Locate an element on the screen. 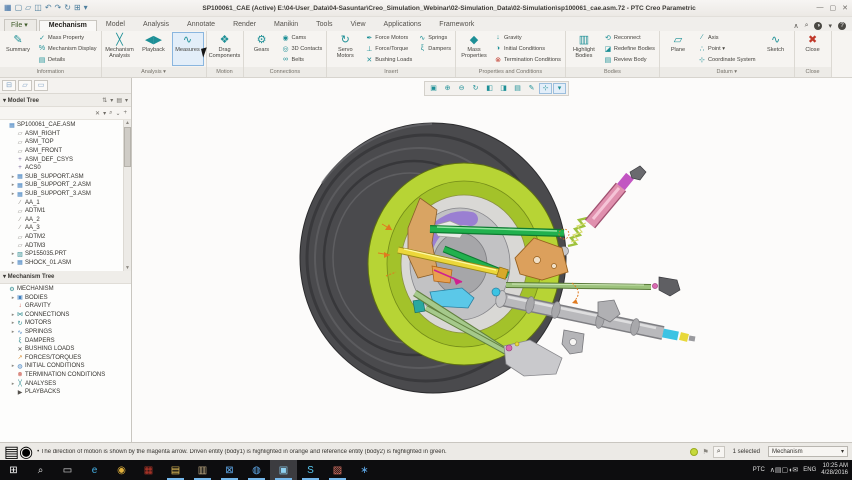 The image size is (852, 480). model-tree-tab-icon: ⊟ is located at coordinates (9, 85).